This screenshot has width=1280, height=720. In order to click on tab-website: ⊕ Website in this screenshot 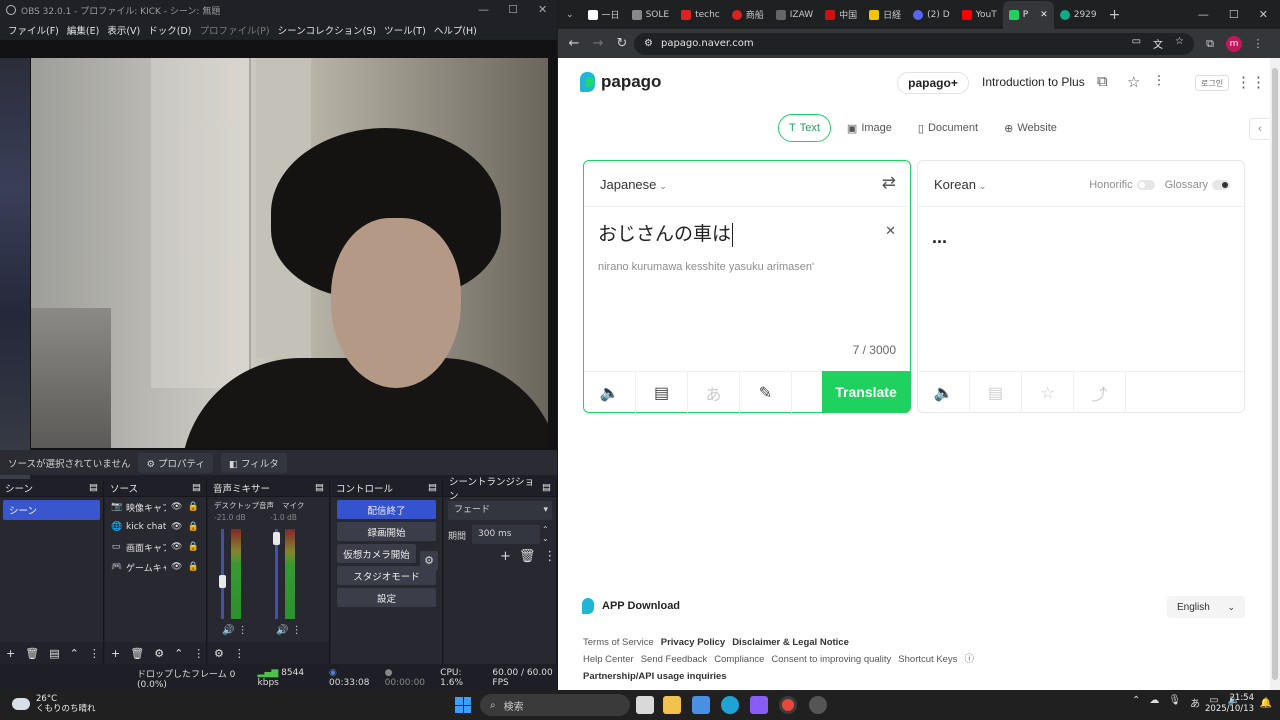, I will do `click(1030, 128)`.